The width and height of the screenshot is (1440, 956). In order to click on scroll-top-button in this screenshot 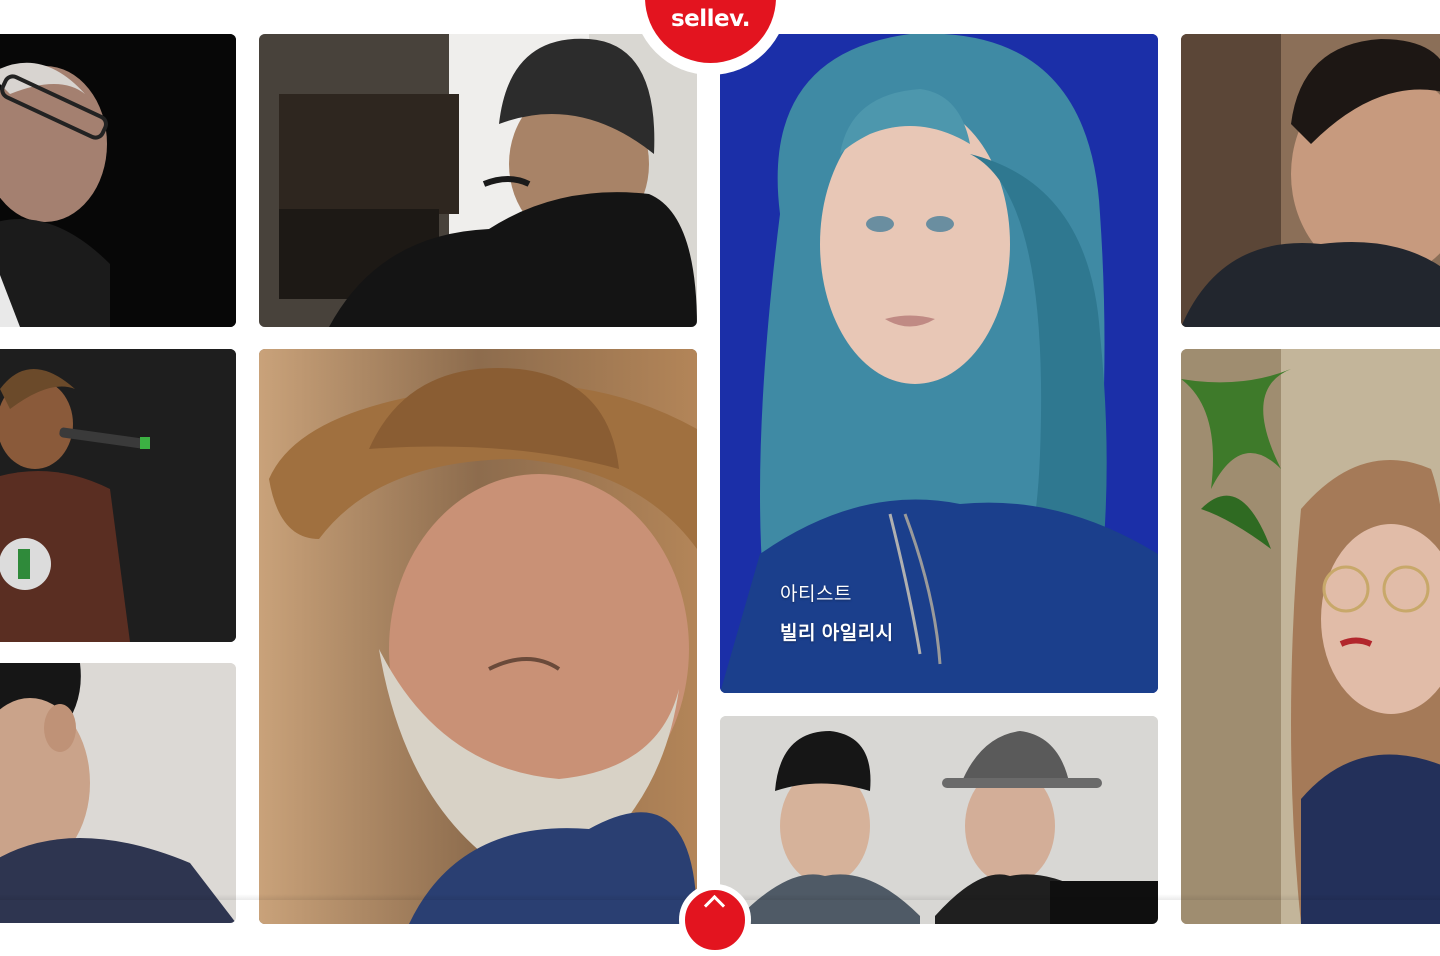, I will do `click(715, 920)`.